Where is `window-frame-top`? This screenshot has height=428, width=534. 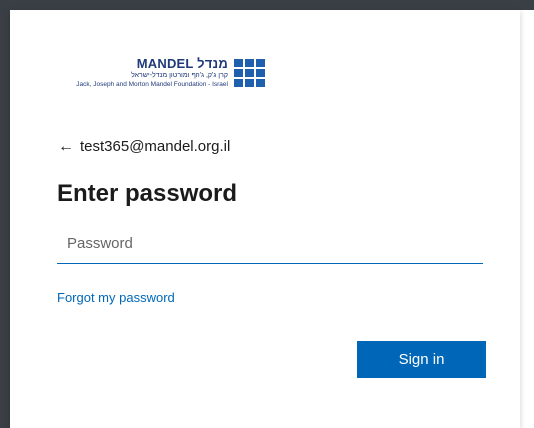 window-frame-top is located at coordinates (267, 5).